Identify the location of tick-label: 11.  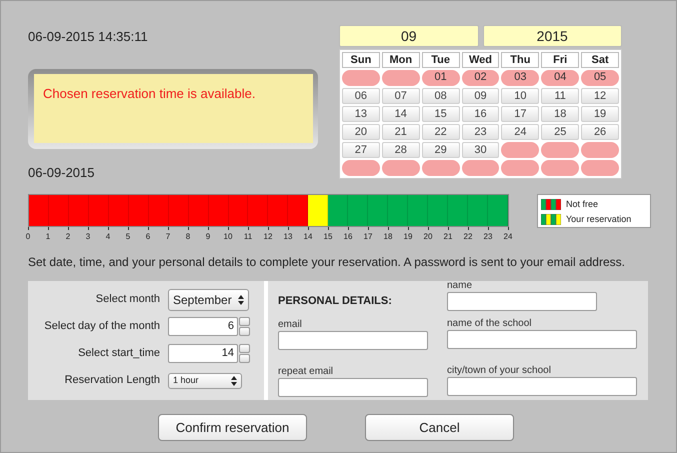
(248, 235).